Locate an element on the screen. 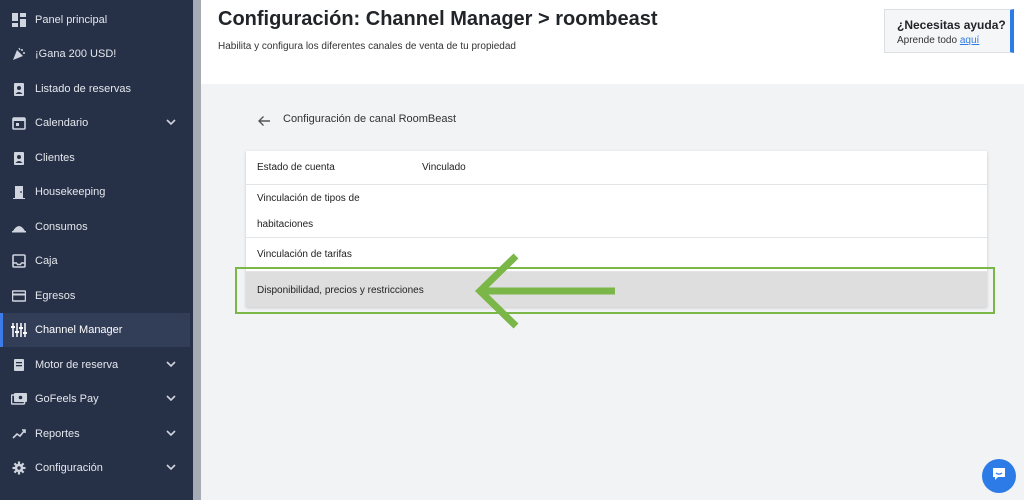 The image size is (1024, 500). sidebar-item-channel-manager: Channel Manager is located at coordinates (95, 330).